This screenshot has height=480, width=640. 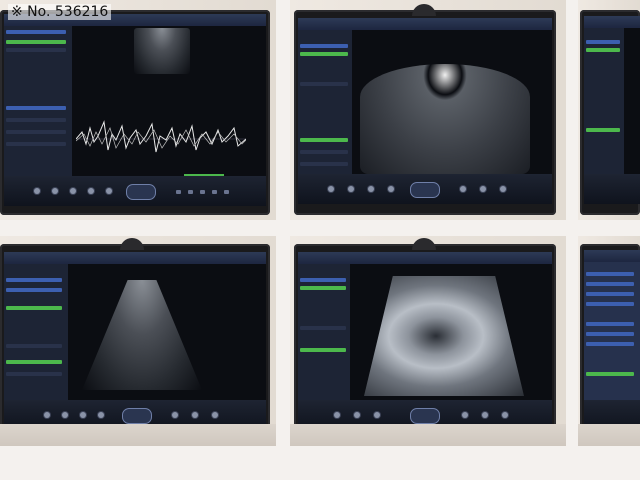 I want to click on photo-edge-bottom, so click(x=609, y=341).